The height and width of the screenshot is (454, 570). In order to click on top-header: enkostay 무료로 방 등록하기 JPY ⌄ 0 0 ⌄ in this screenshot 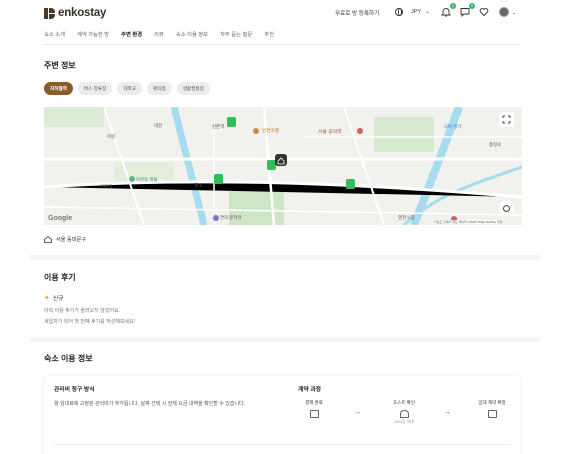, I will do `click(285, 13)`.